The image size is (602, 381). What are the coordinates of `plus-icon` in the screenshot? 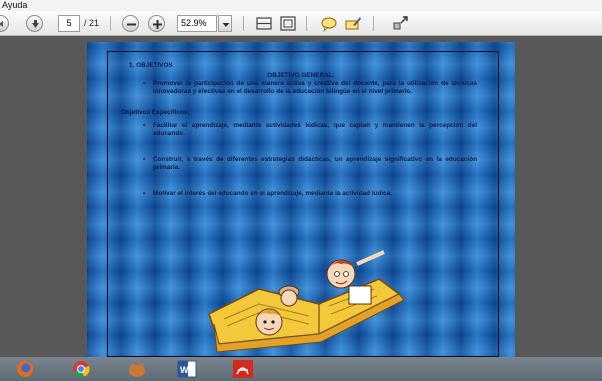 It's located at (157, 24).